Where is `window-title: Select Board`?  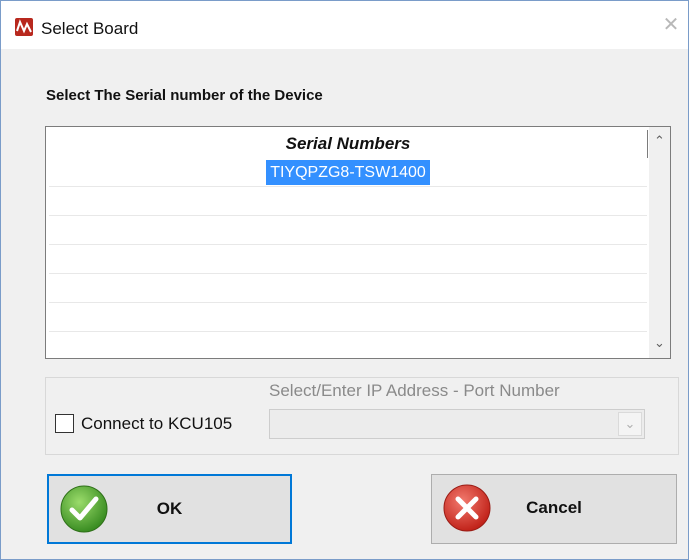
window-title: Select Board is located at coordinates (90, 28).